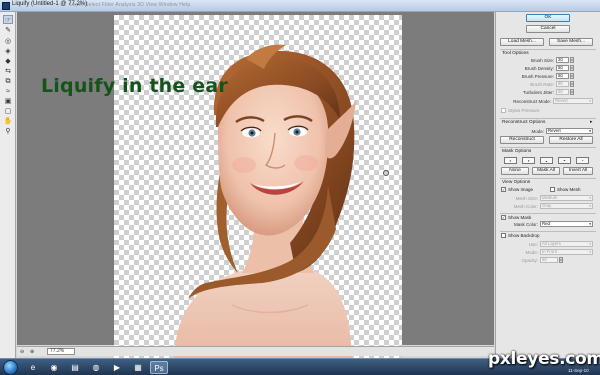  Describe the element at coordinates (520, 217) in the screenshot. I see `show-mask-label: Show Mask` at that location.